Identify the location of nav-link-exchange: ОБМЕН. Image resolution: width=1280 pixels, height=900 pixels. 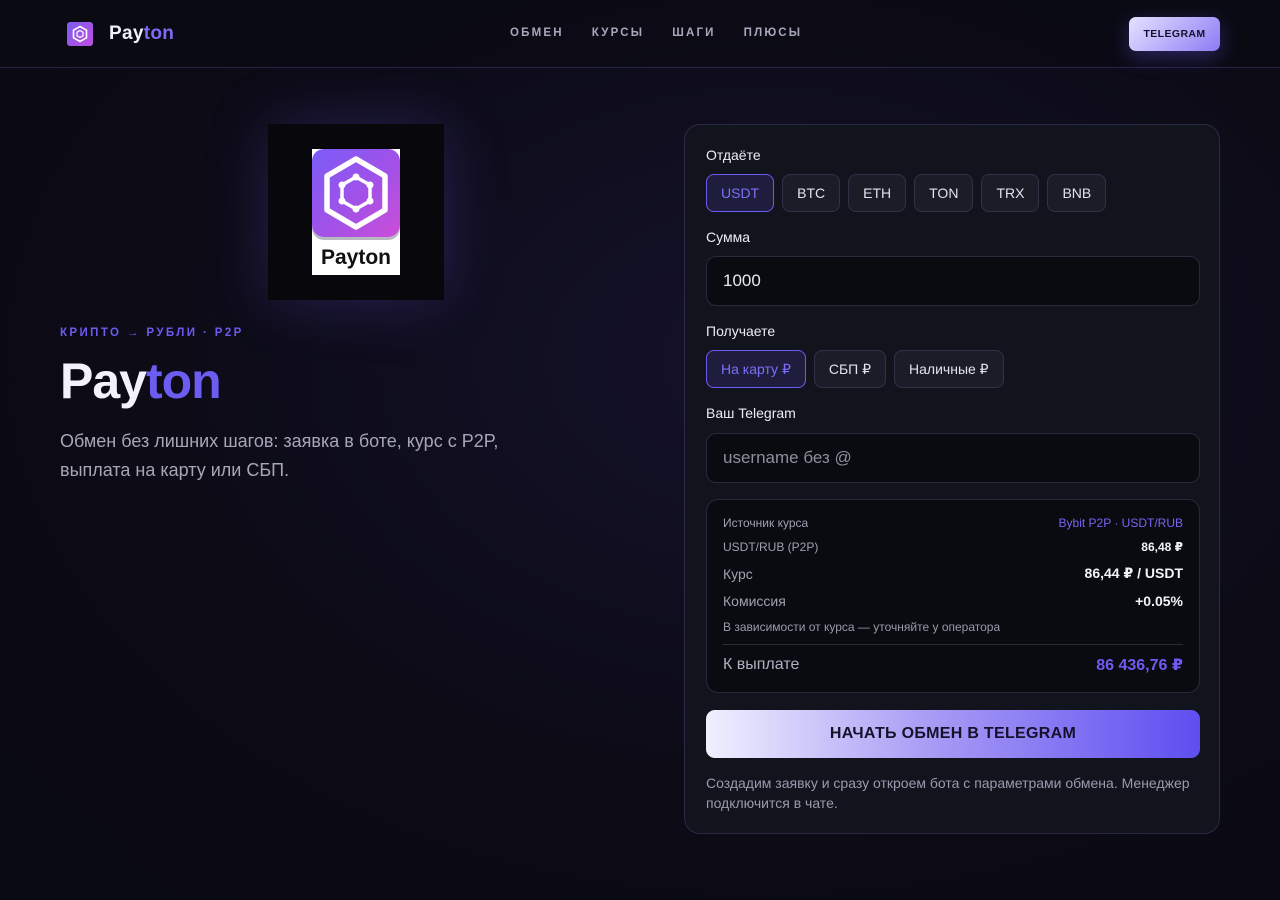
(537, 33).